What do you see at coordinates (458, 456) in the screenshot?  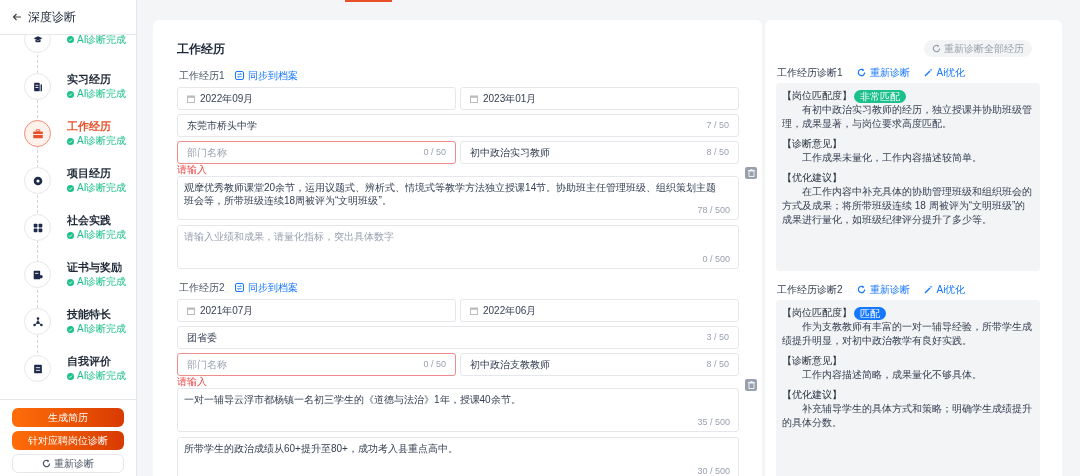 I see `text-area: 所带学生的政治成绩从60+提升至80+，成功考入县重点高中。 30 / 500` at bounding box center [458, 456].